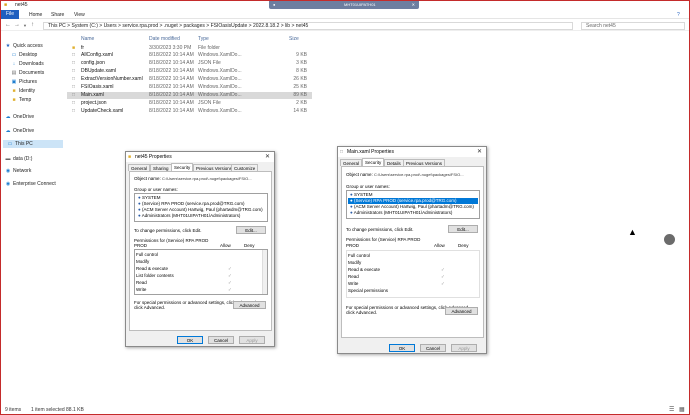  Describe the element at coordinates (21, 100) in the screenshot. I see `nav-item-temp: ■ Temp` at that location.